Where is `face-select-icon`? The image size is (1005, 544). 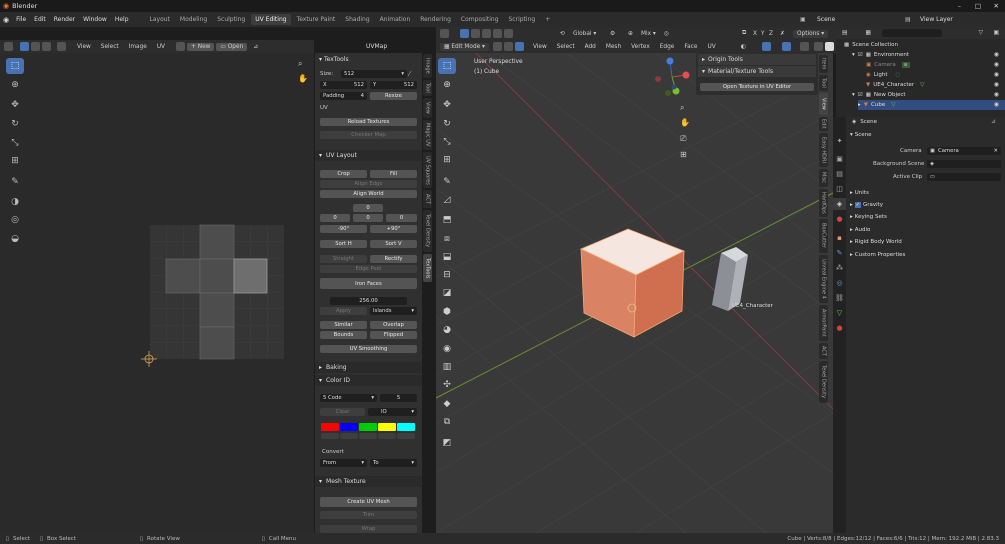 face-select-icon is located at coordinates (519, 46).